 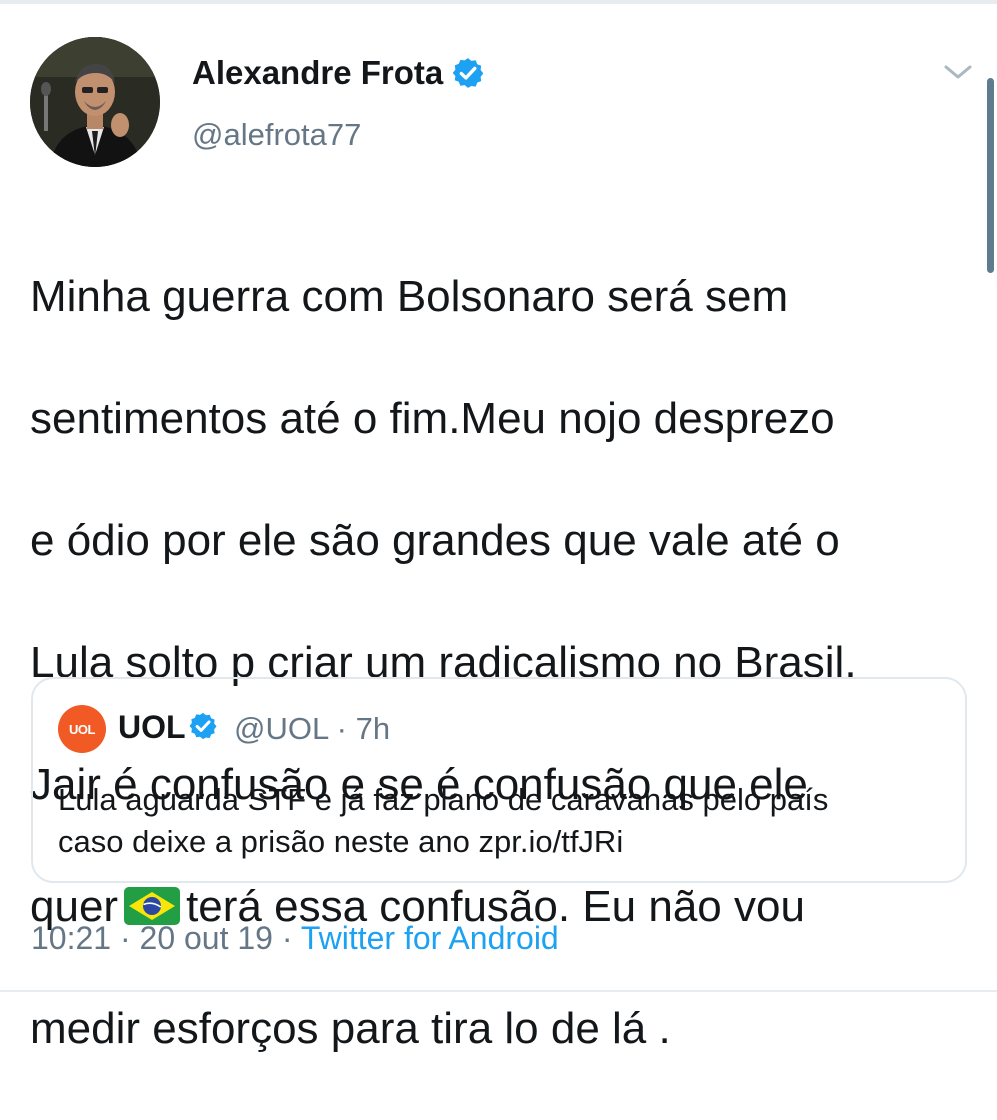 I want to click on quoted-meta: @UOL · 7h, so click(x=312, y=728).